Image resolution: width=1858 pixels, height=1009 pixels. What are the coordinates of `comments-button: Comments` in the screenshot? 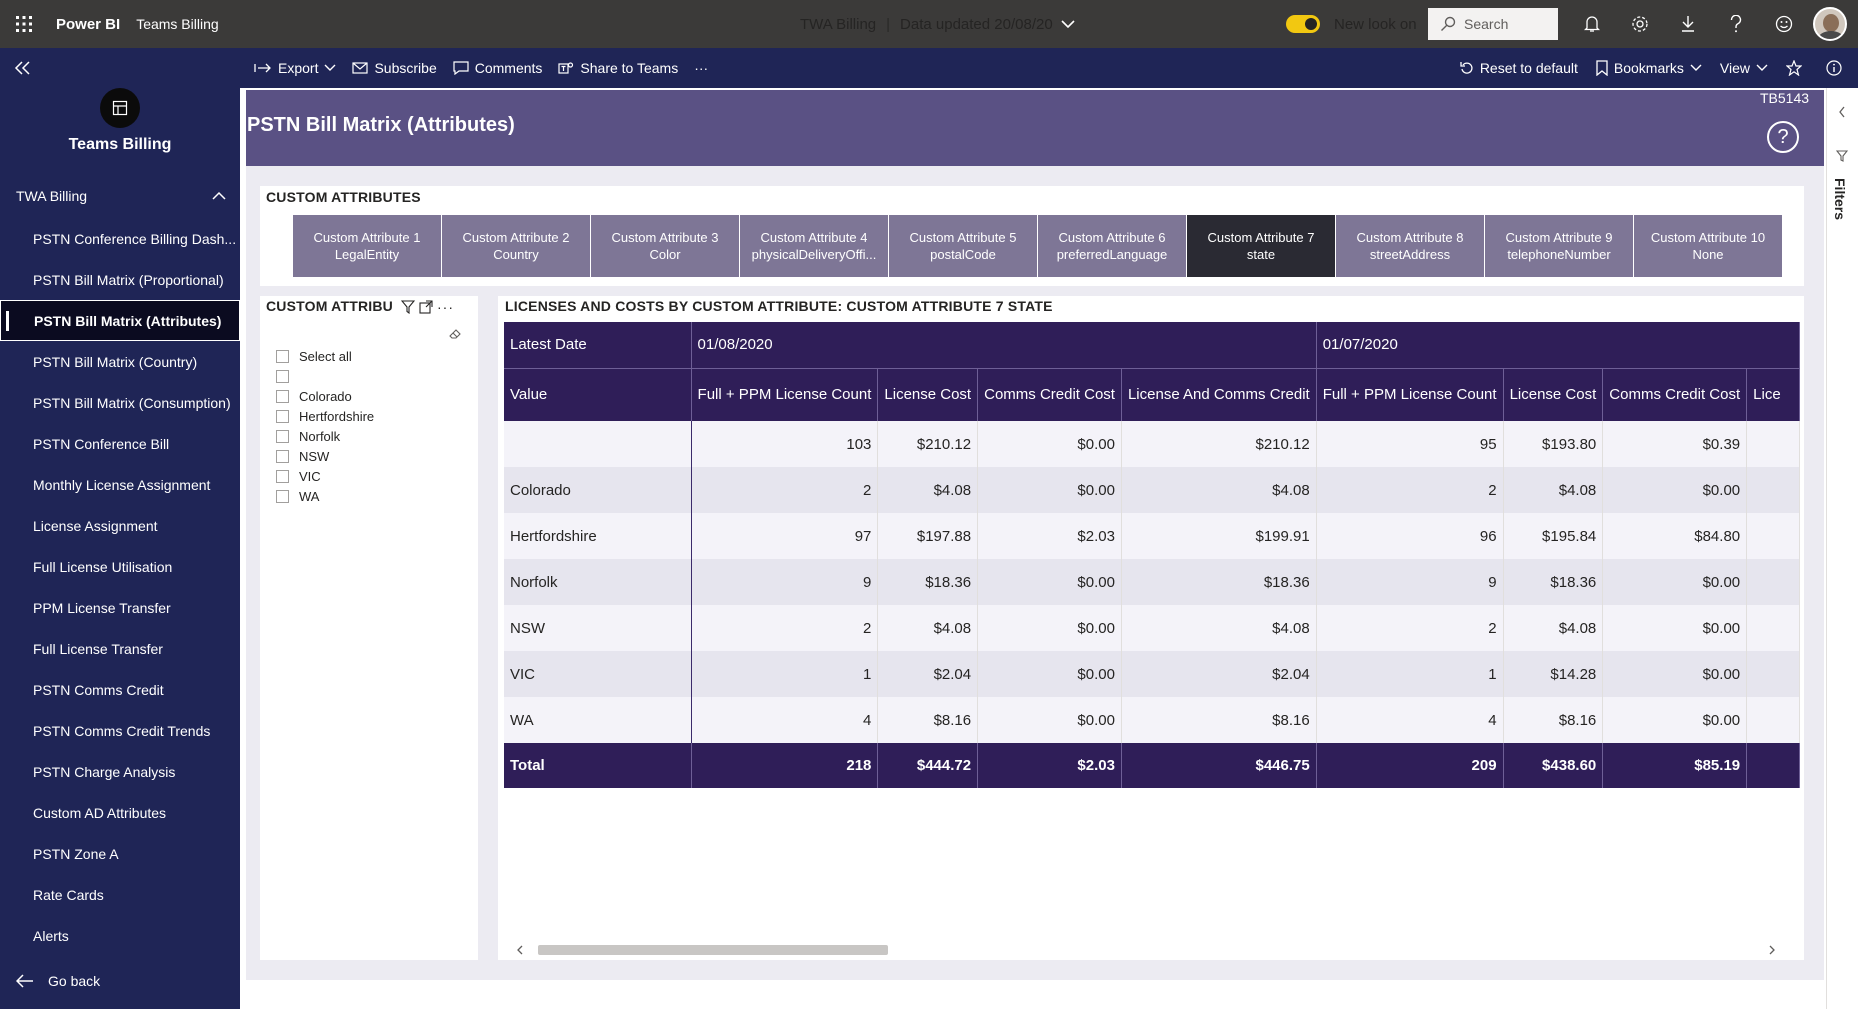 It's located at (497, 68).